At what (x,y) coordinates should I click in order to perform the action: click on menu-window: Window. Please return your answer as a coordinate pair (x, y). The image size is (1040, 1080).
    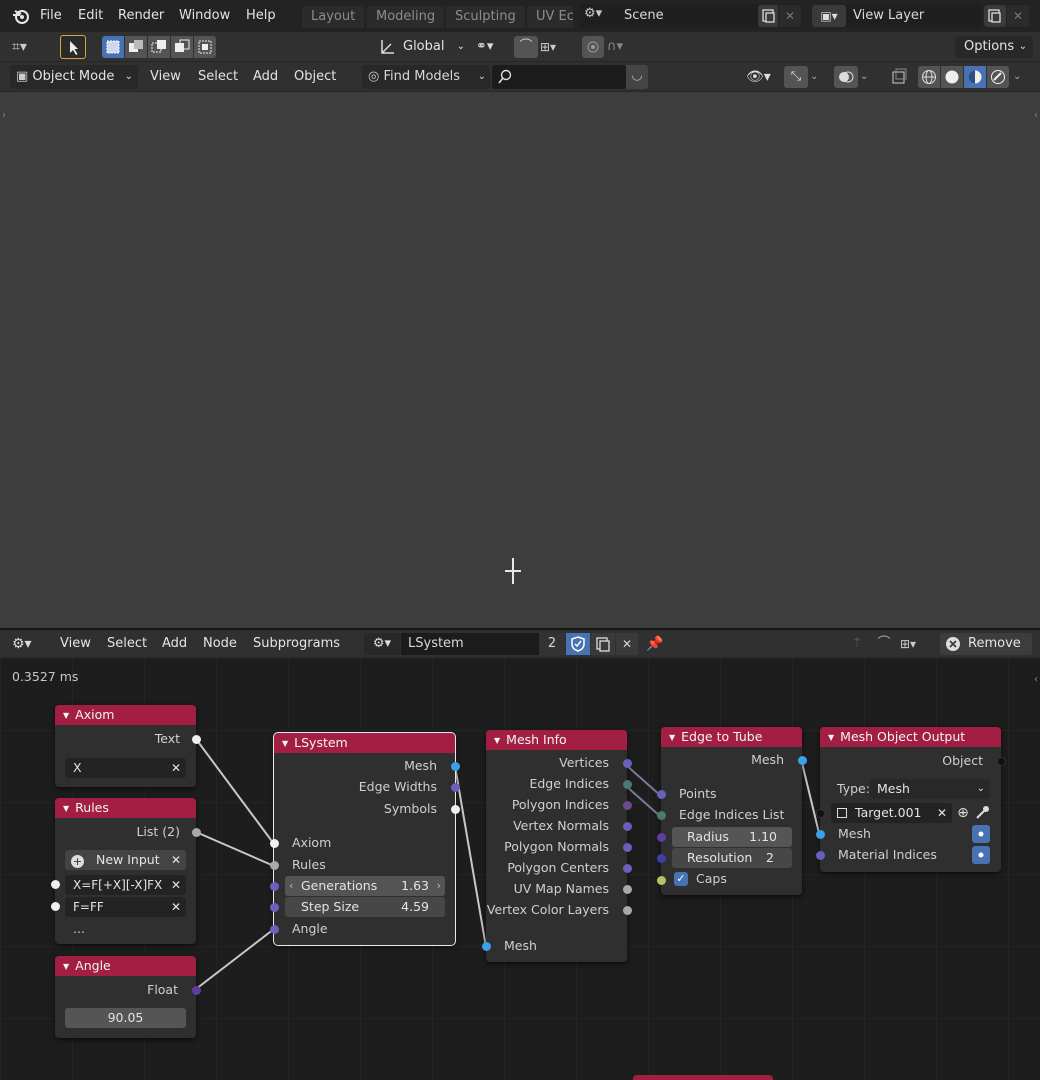
    Looking at the image, I should click on (204, 16).